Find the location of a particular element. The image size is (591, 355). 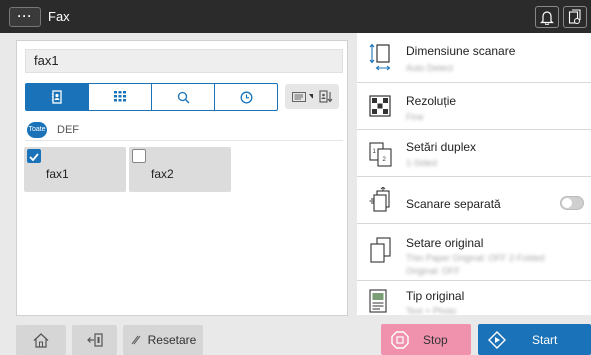

accessibility-button is located at coordinates (94, 340).